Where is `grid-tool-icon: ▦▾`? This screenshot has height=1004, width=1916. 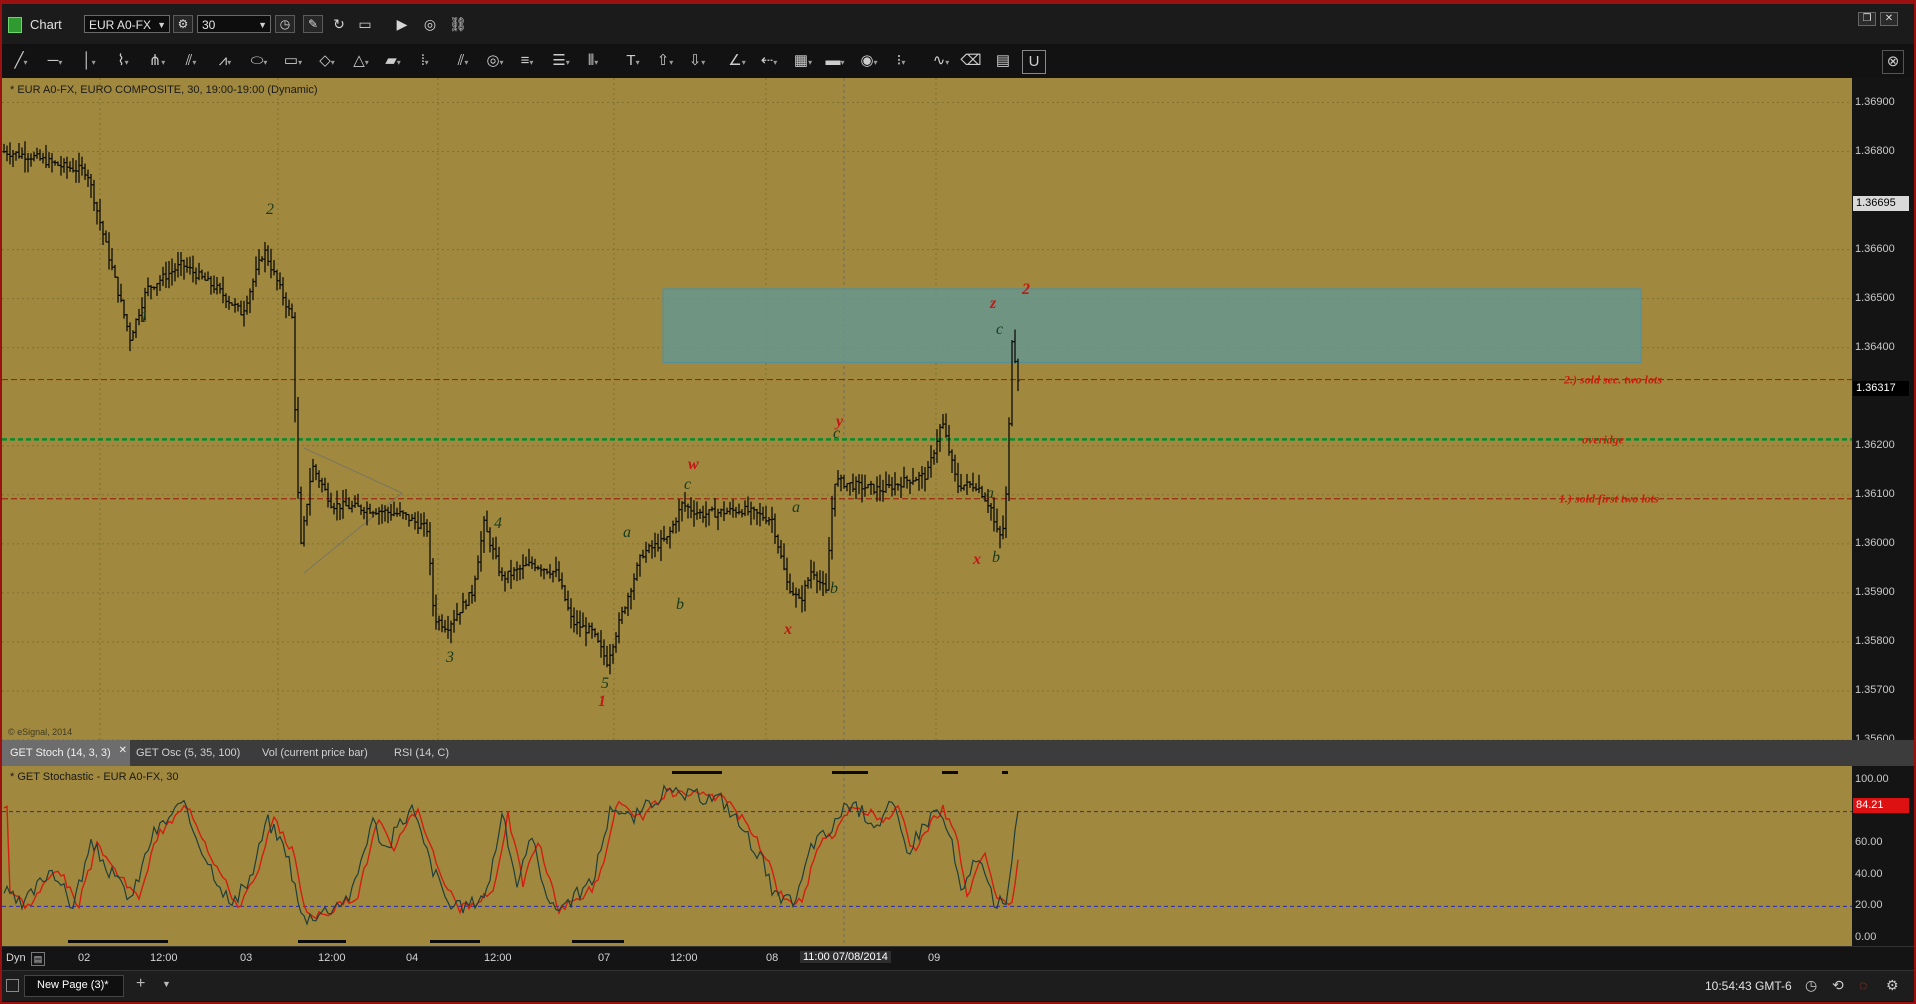 grid-tool-icon: ▦▾ is located at coordinates (803, 61).